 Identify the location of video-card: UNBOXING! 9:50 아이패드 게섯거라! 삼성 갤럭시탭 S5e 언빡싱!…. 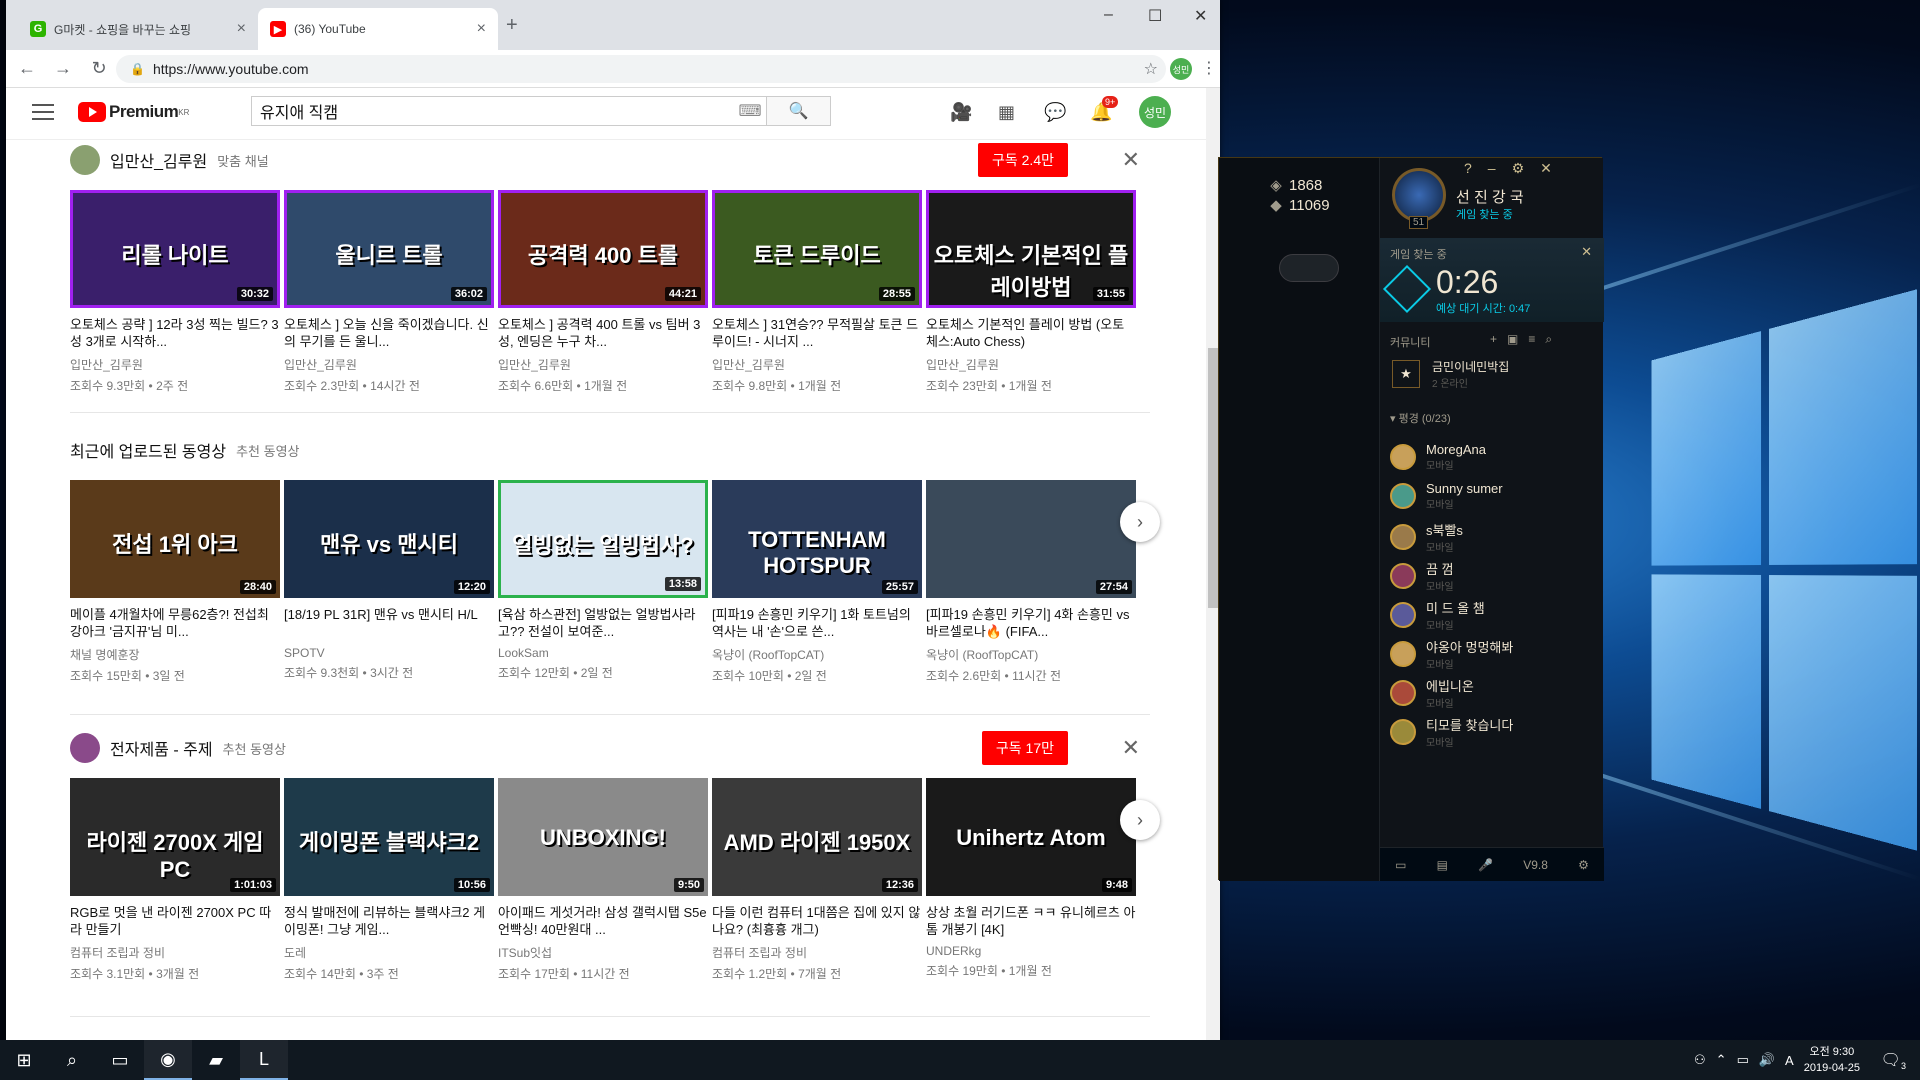
(603, 880).